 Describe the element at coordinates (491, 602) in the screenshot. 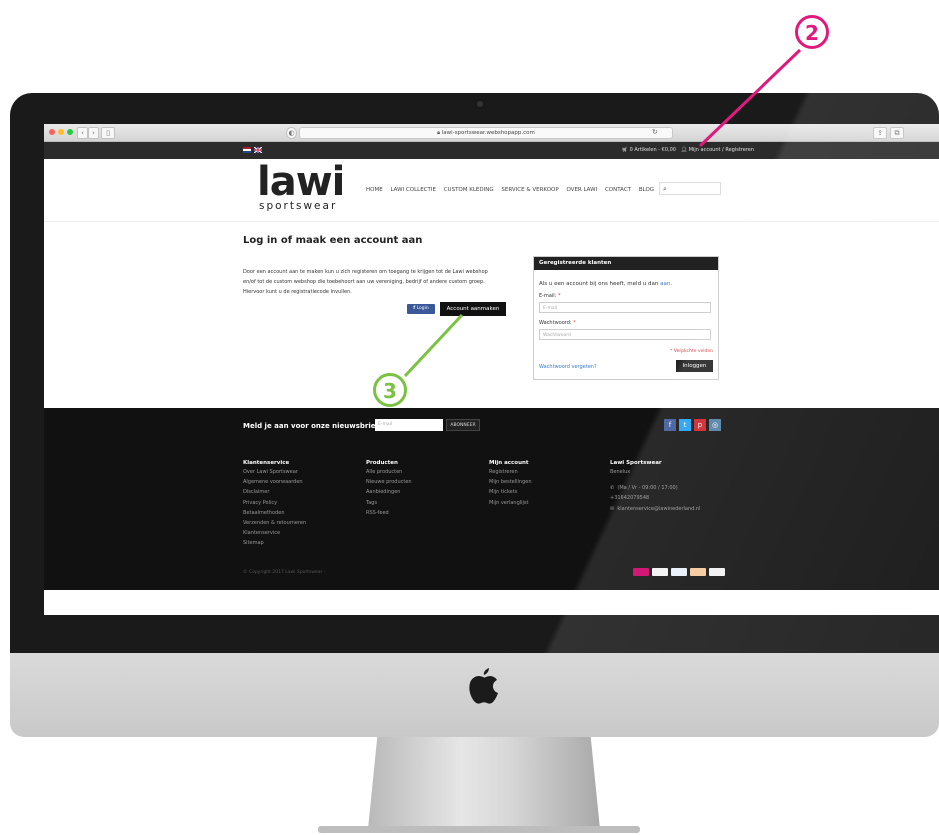

I see `page-bottom` at that location.